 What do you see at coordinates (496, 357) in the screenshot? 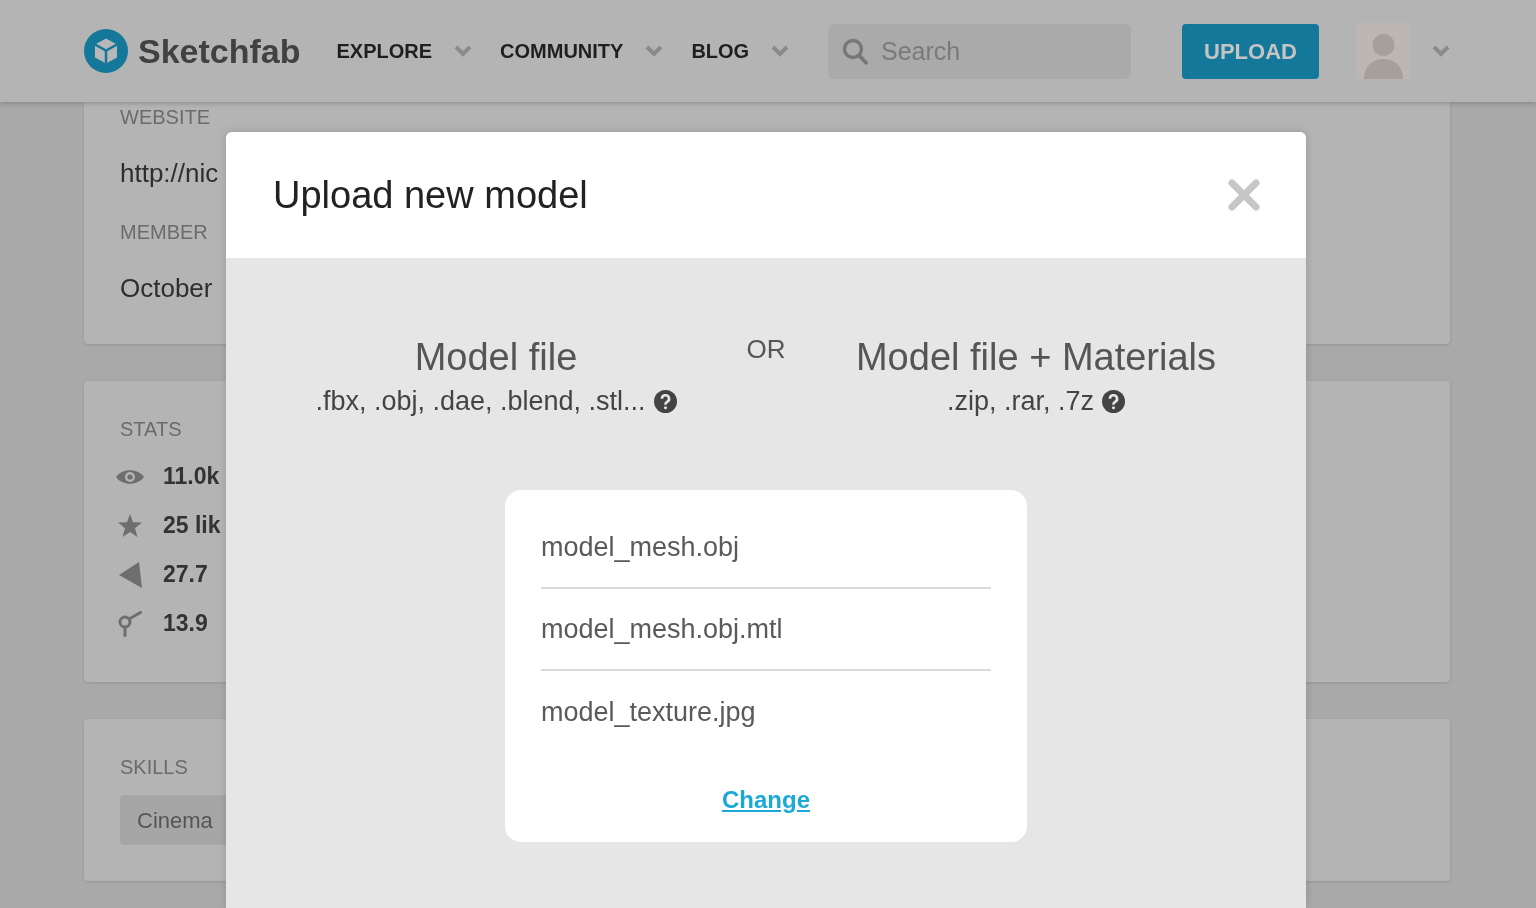
I see `option-title: Model file` at bounding box center [496, 357].